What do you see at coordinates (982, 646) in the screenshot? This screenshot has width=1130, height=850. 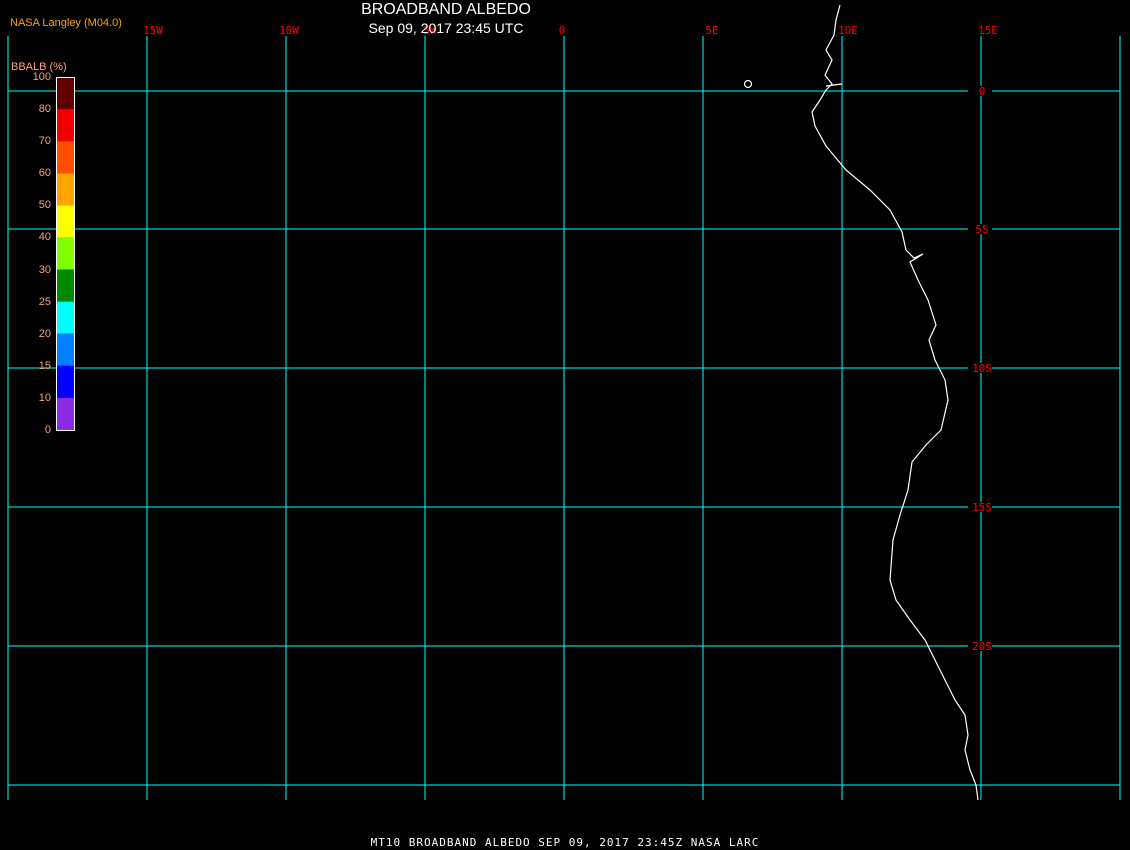 I see `latitude-label: 20S` at bounding box center [982, 646].